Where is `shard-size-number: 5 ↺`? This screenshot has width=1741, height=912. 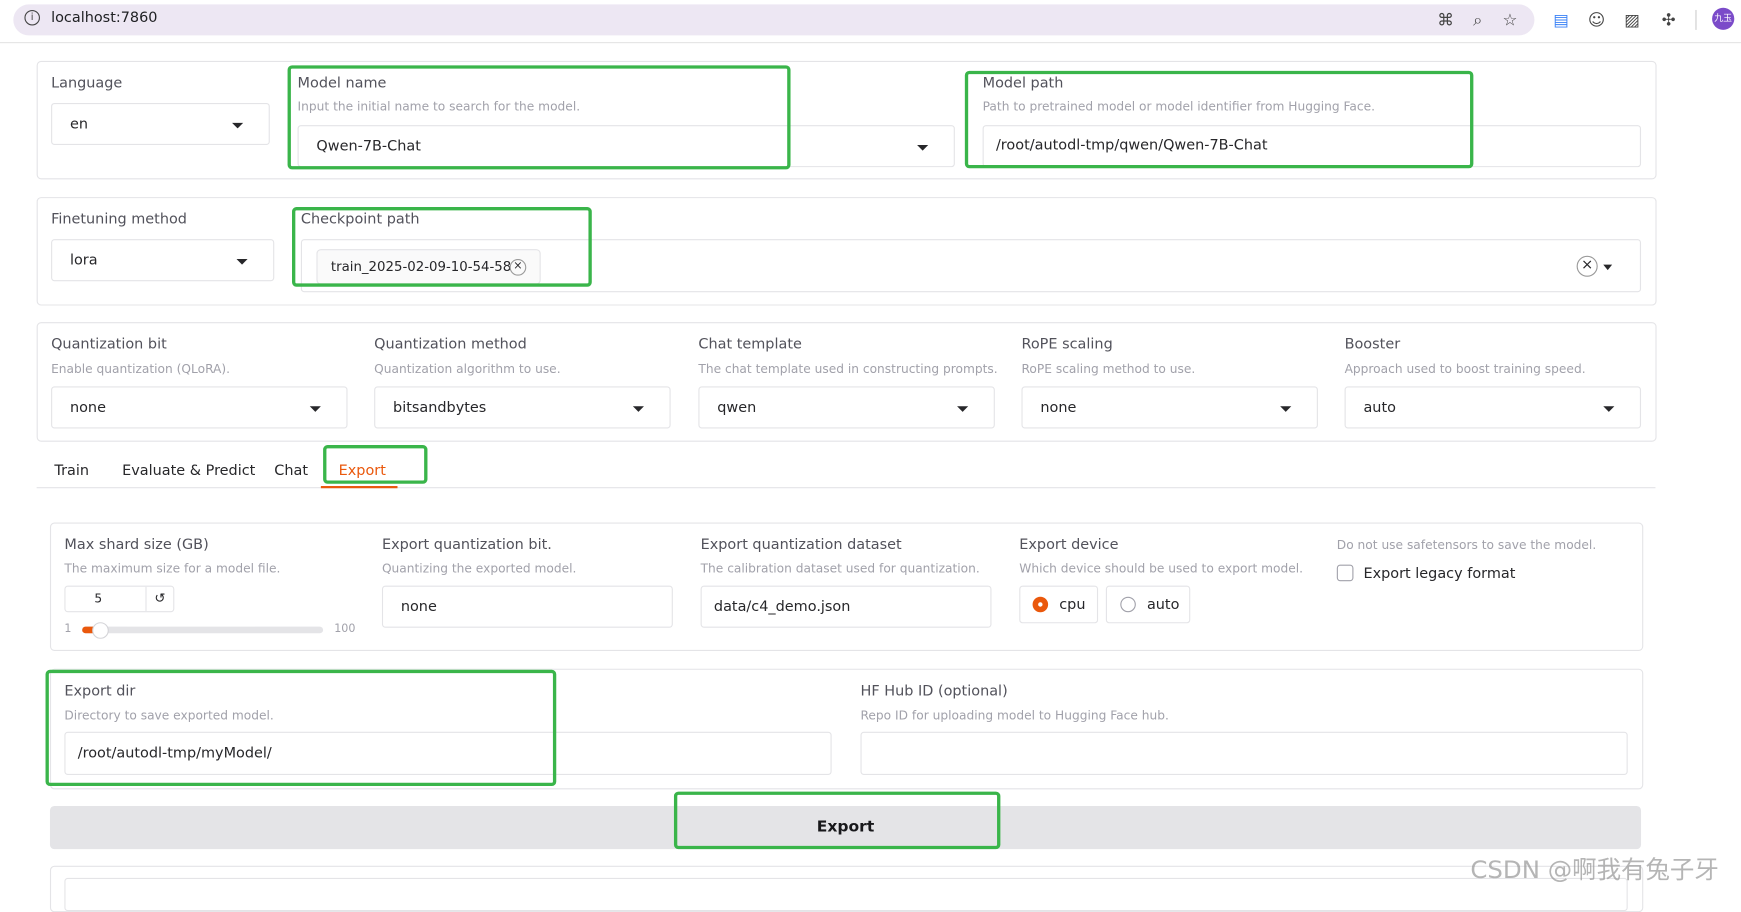 shard-size-number: 5 ↺ is located at coordinates (119, 599).